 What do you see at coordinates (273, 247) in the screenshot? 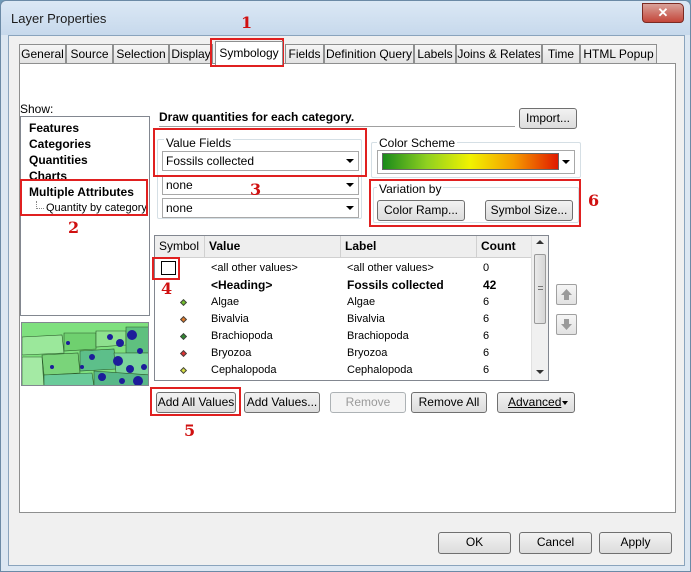
I see `column-header-value: Value` at bounding box center [273, 247].